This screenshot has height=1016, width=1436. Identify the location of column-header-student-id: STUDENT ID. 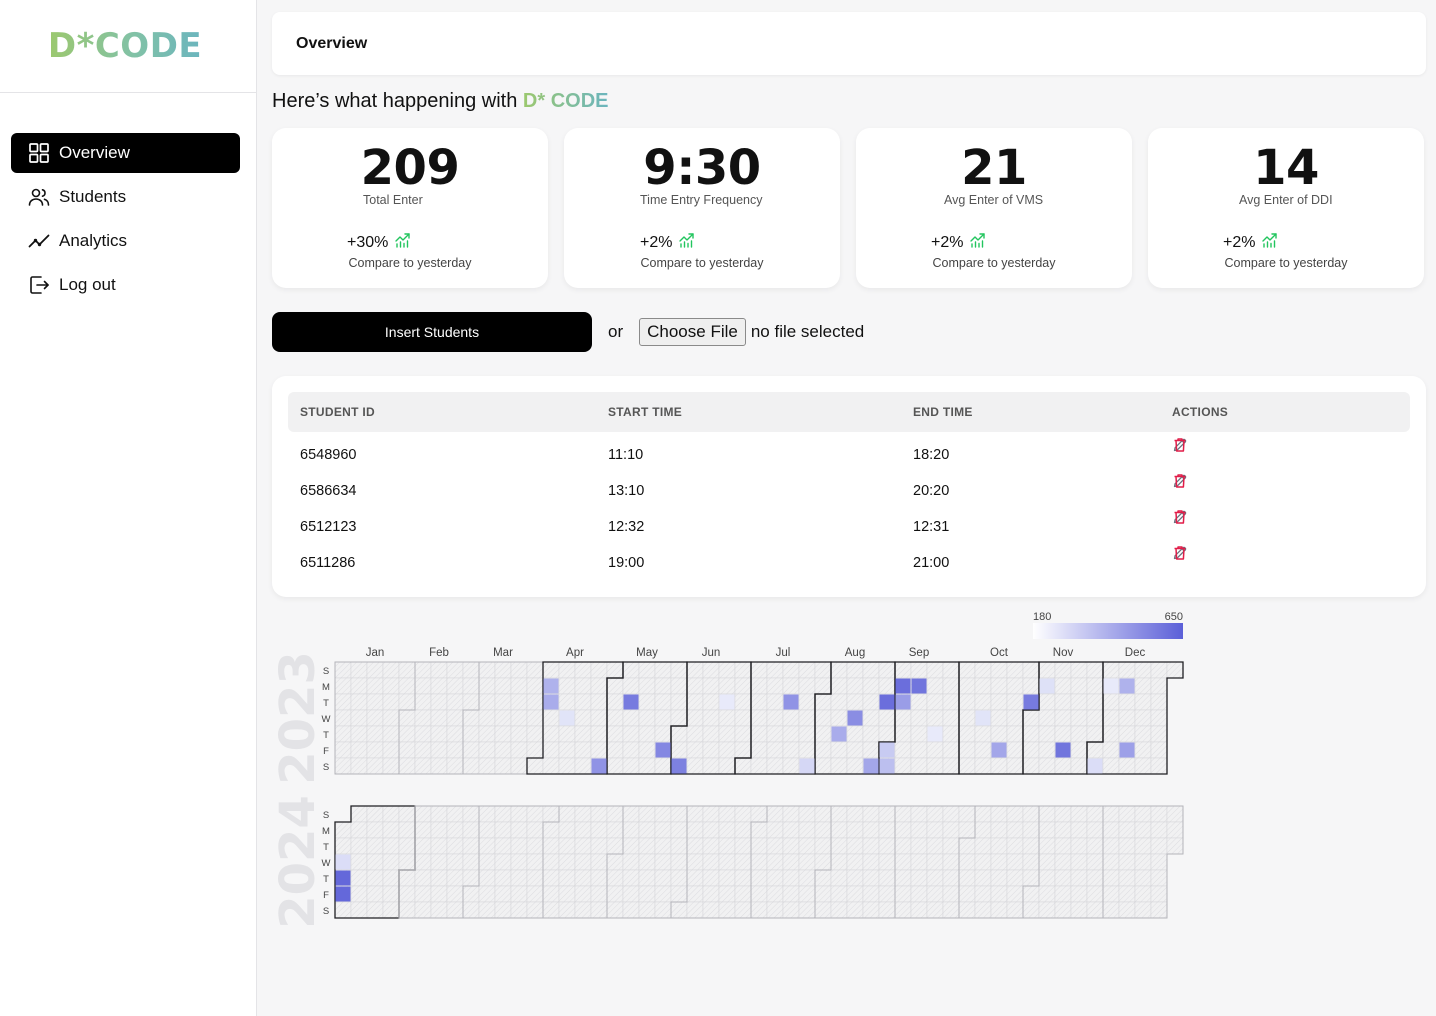
(337, 412).